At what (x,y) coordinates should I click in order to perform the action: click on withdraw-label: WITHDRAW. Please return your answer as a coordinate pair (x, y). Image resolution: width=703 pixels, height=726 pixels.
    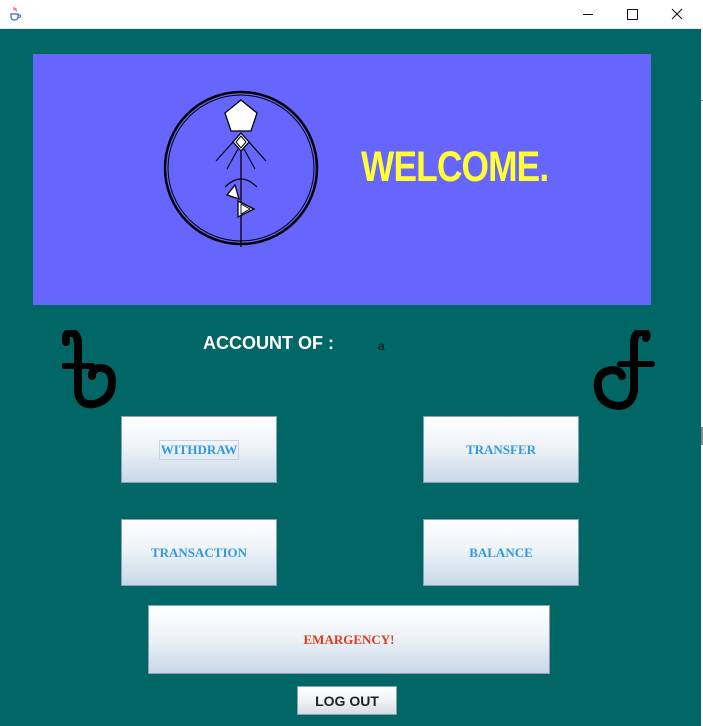
    Looking at the image, I should click on (199, 449).